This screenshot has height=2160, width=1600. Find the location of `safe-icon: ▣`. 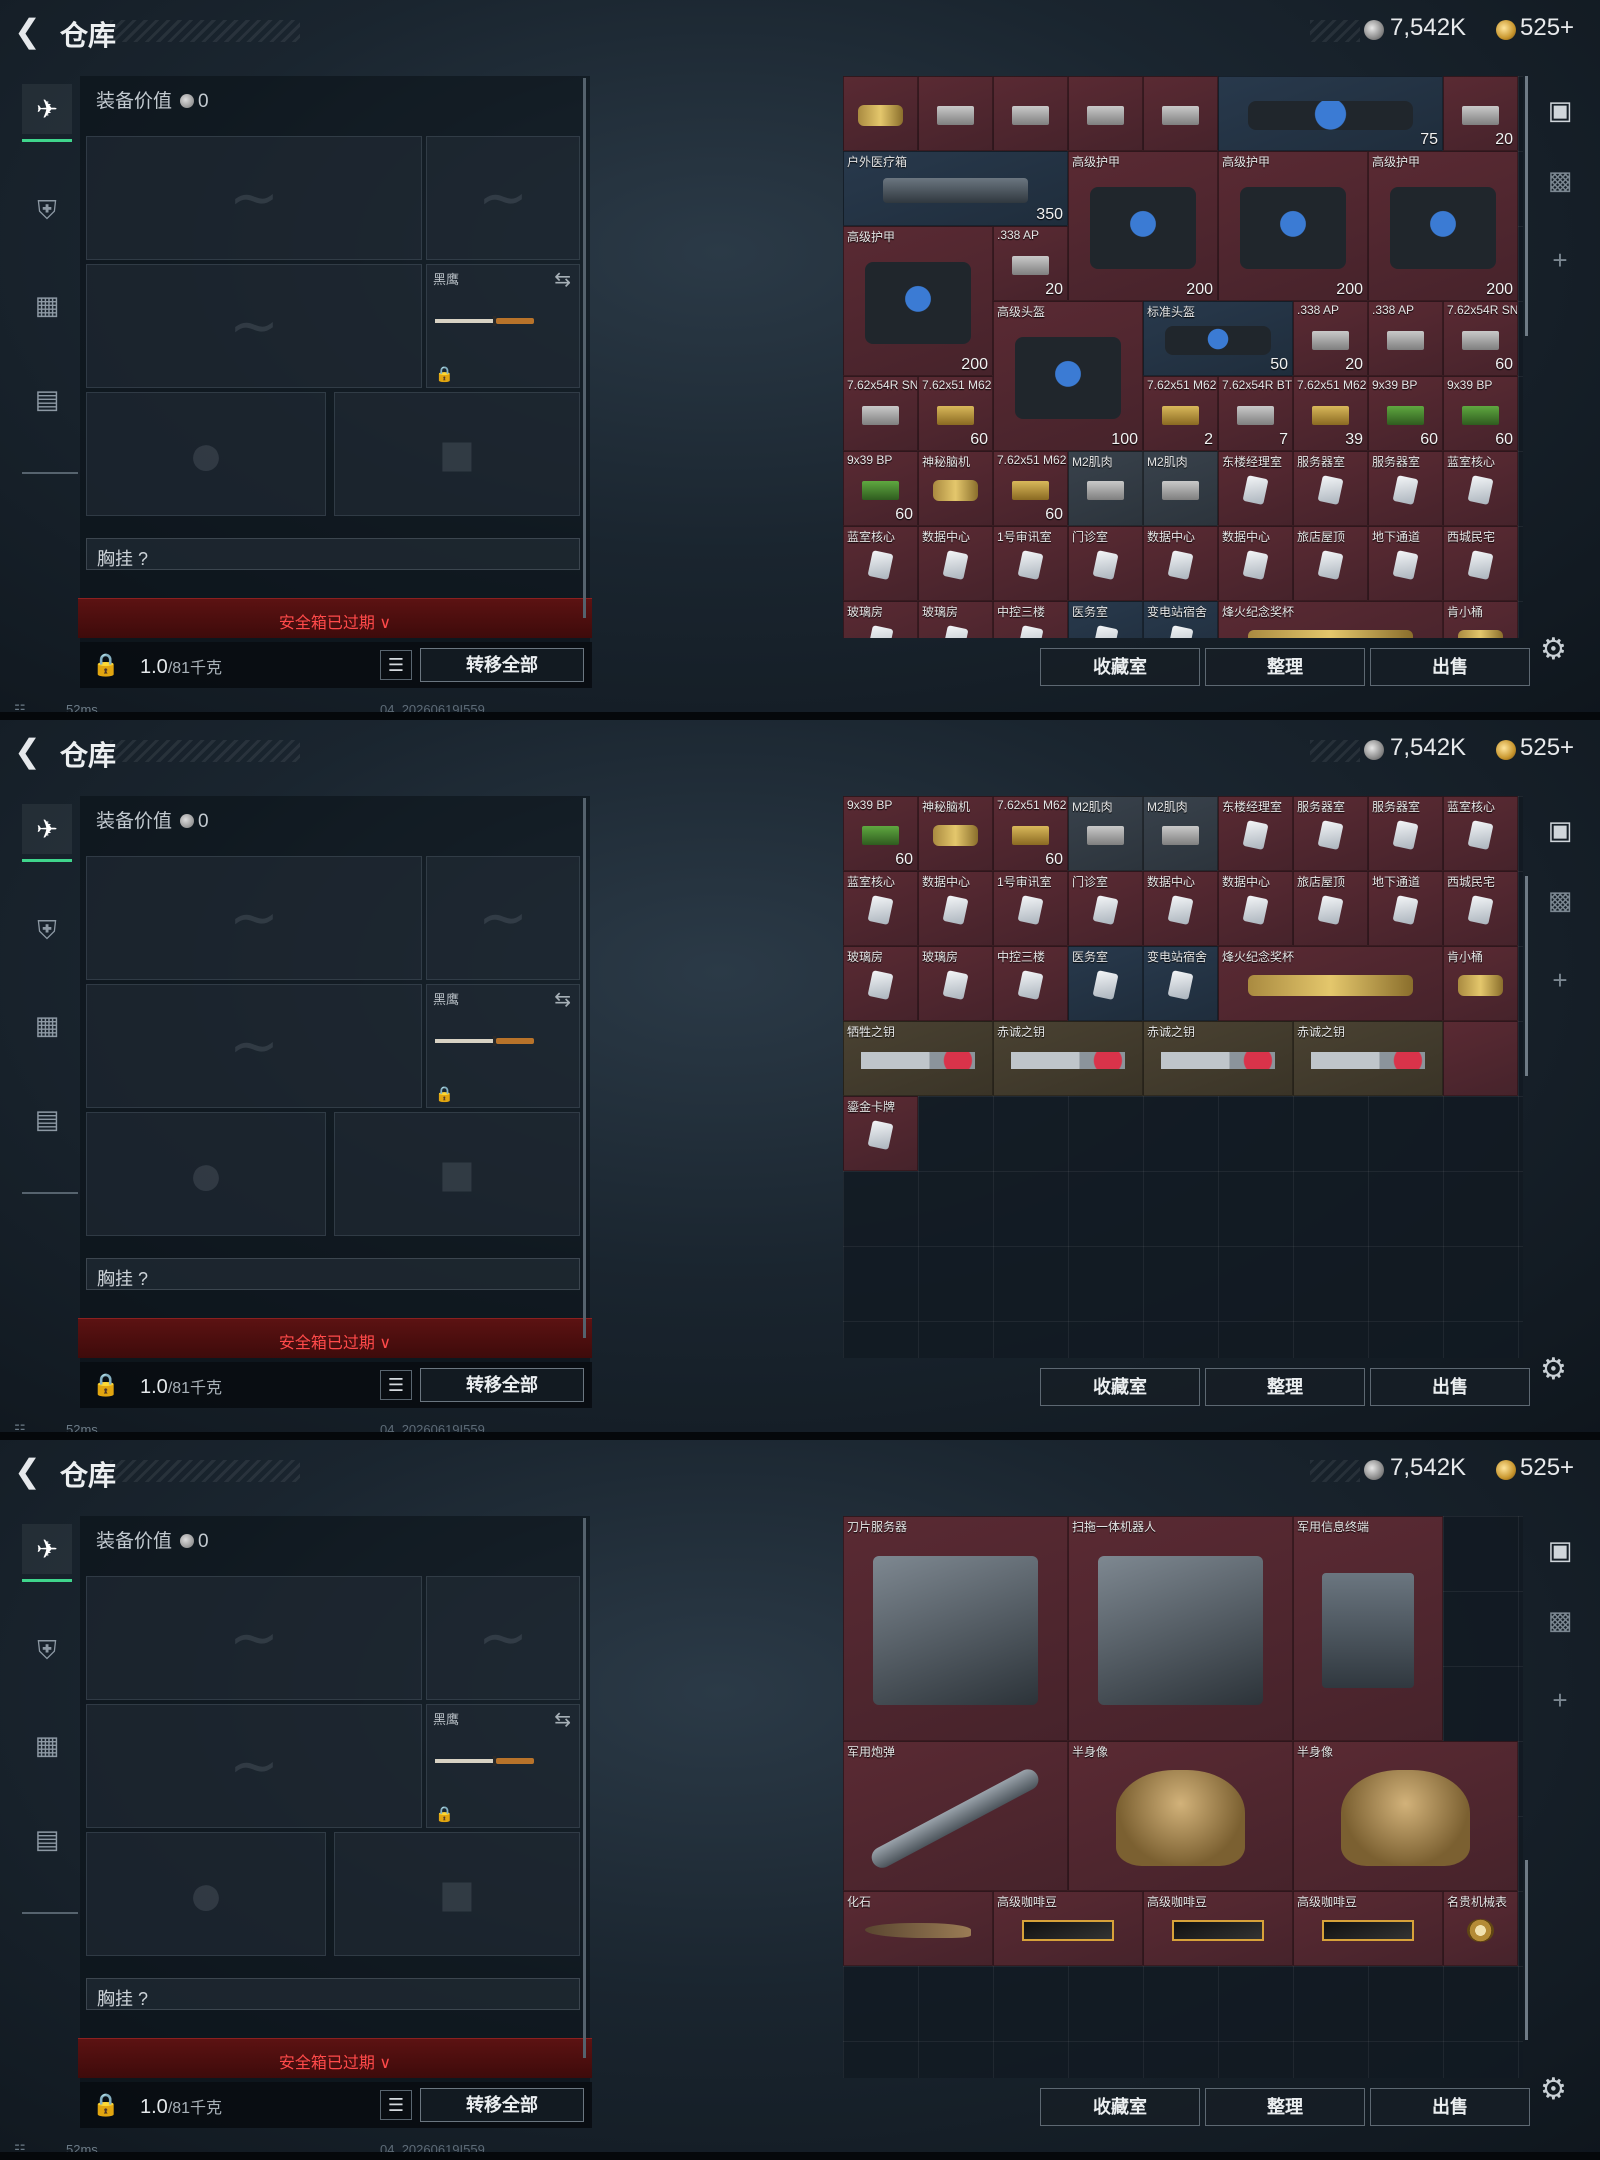

safe-icon: ▣ is located at coordinates (1560, 830).